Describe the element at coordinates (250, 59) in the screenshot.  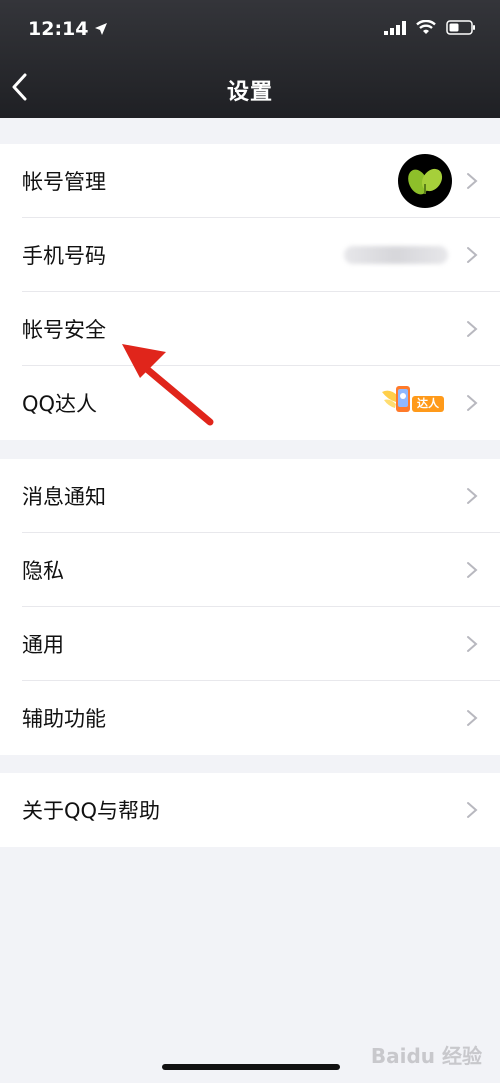
I see `nav-header: 12:14 设置` at that location.